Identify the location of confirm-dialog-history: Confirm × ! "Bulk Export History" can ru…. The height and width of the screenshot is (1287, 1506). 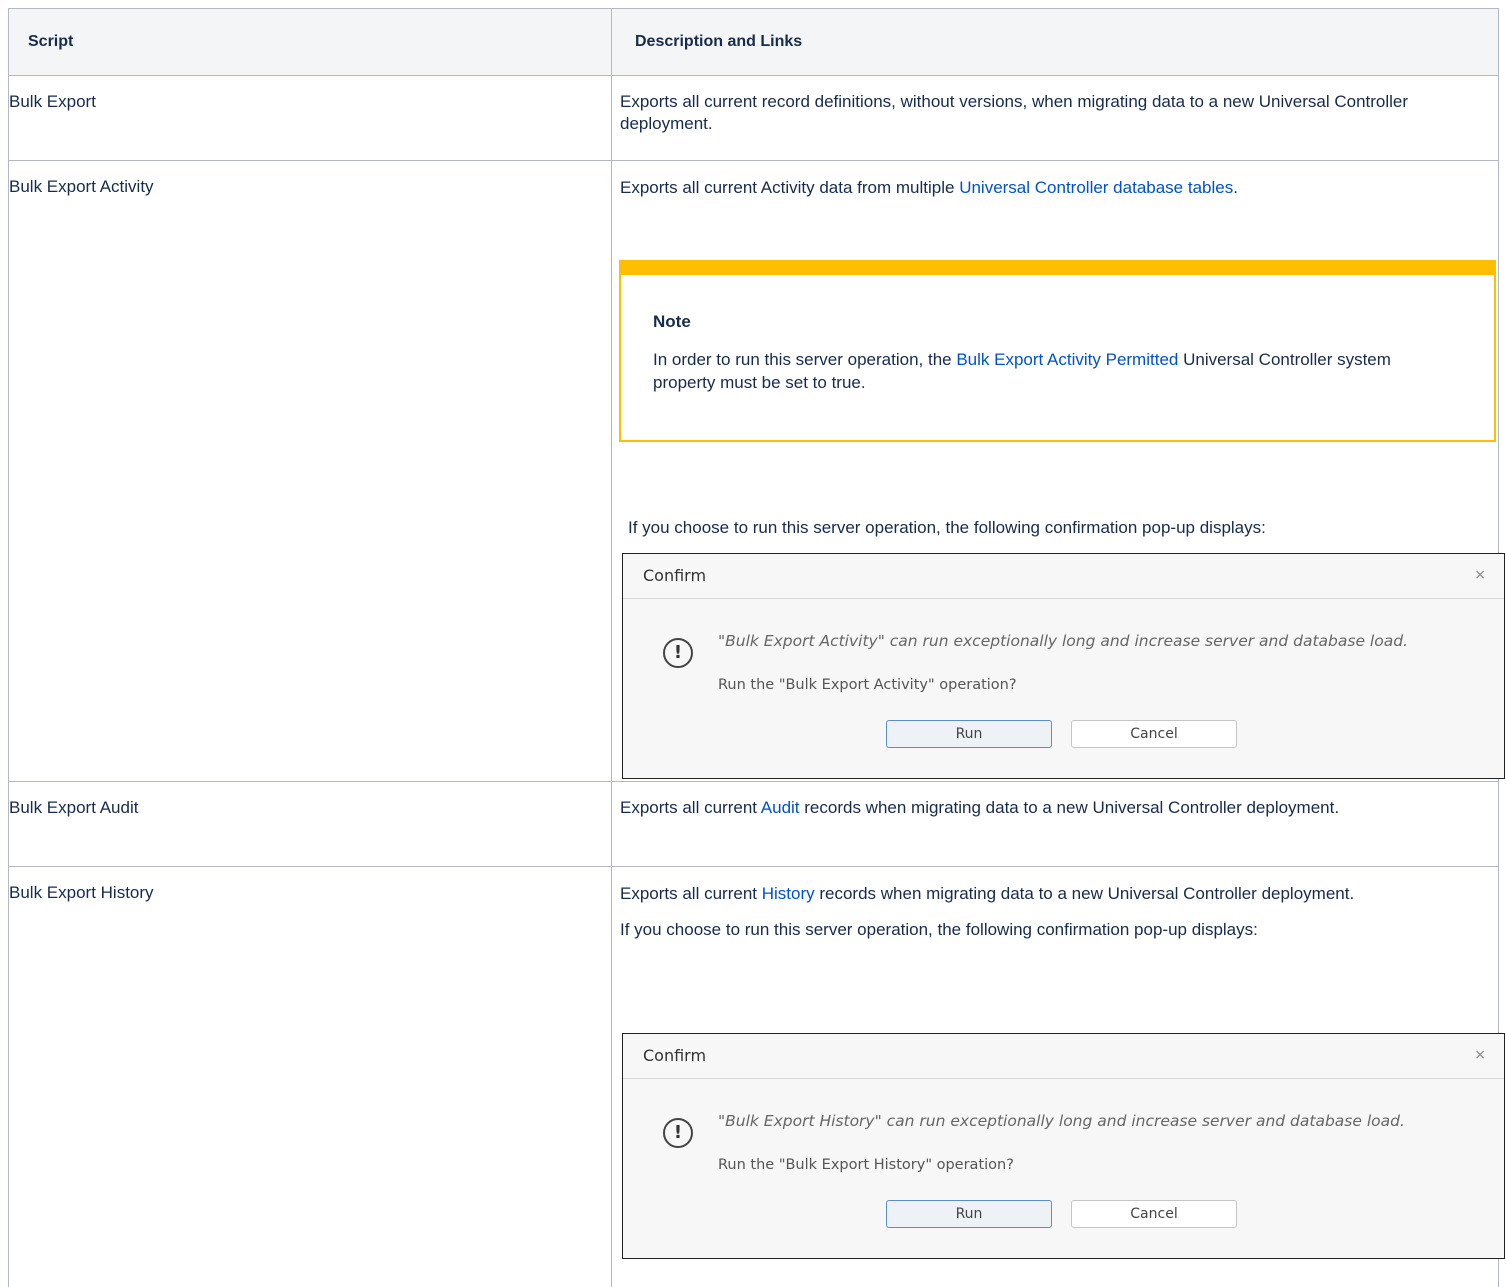
(1063, 1146).